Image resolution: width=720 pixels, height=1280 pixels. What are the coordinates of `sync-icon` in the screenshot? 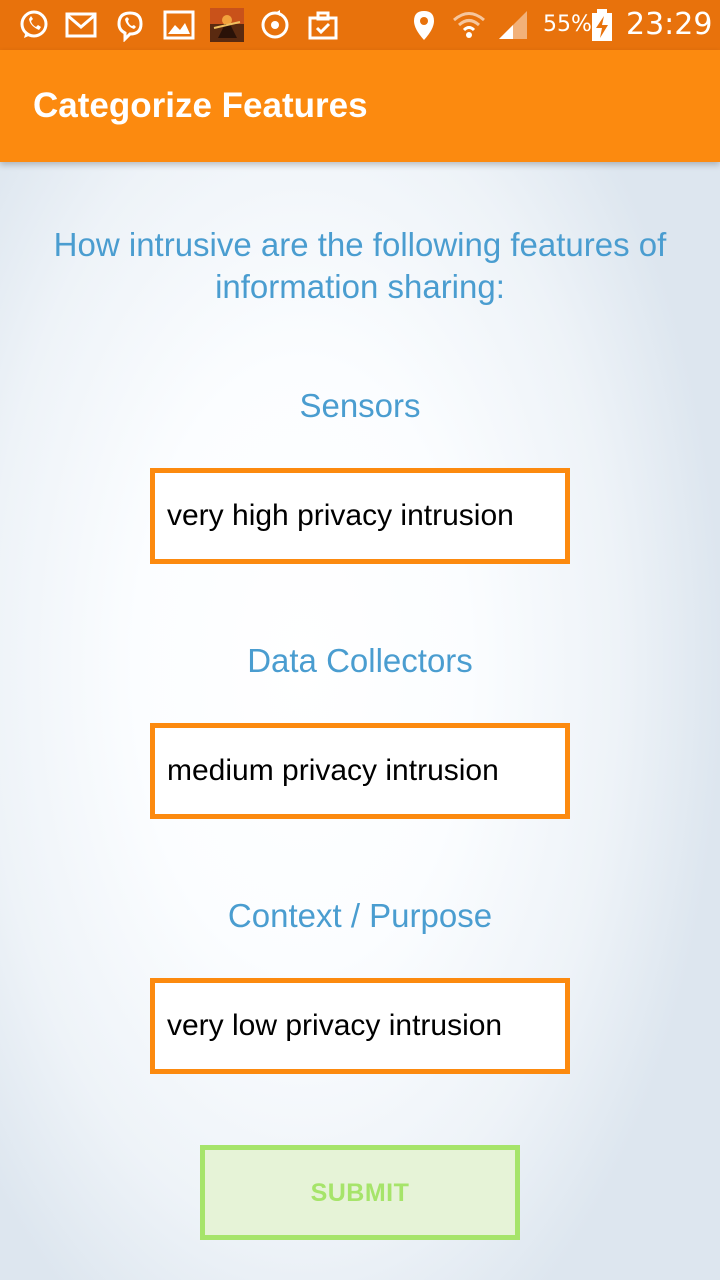 It's located at (275, 25).